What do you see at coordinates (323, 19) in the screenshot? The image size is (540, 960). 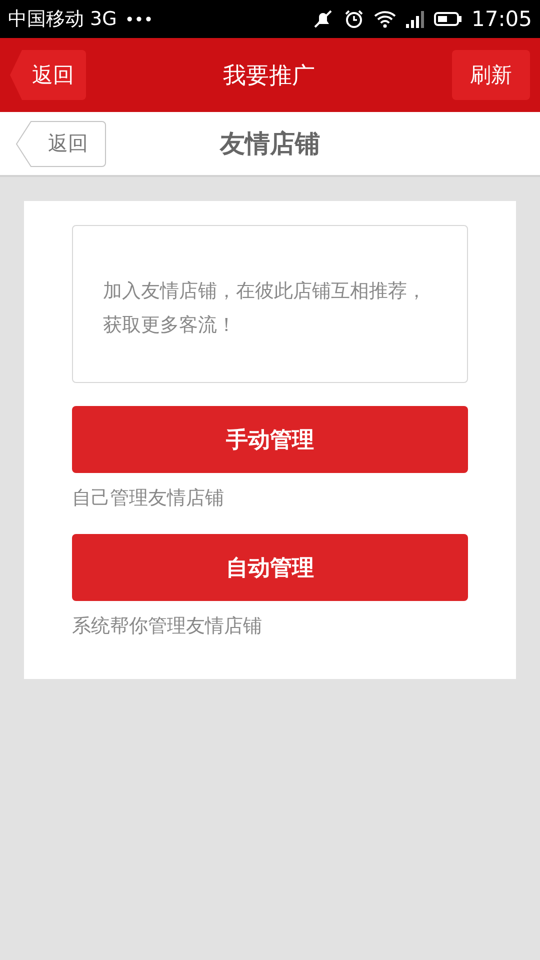 I see `muted-bell-icon` at bounding box center [323, 19].